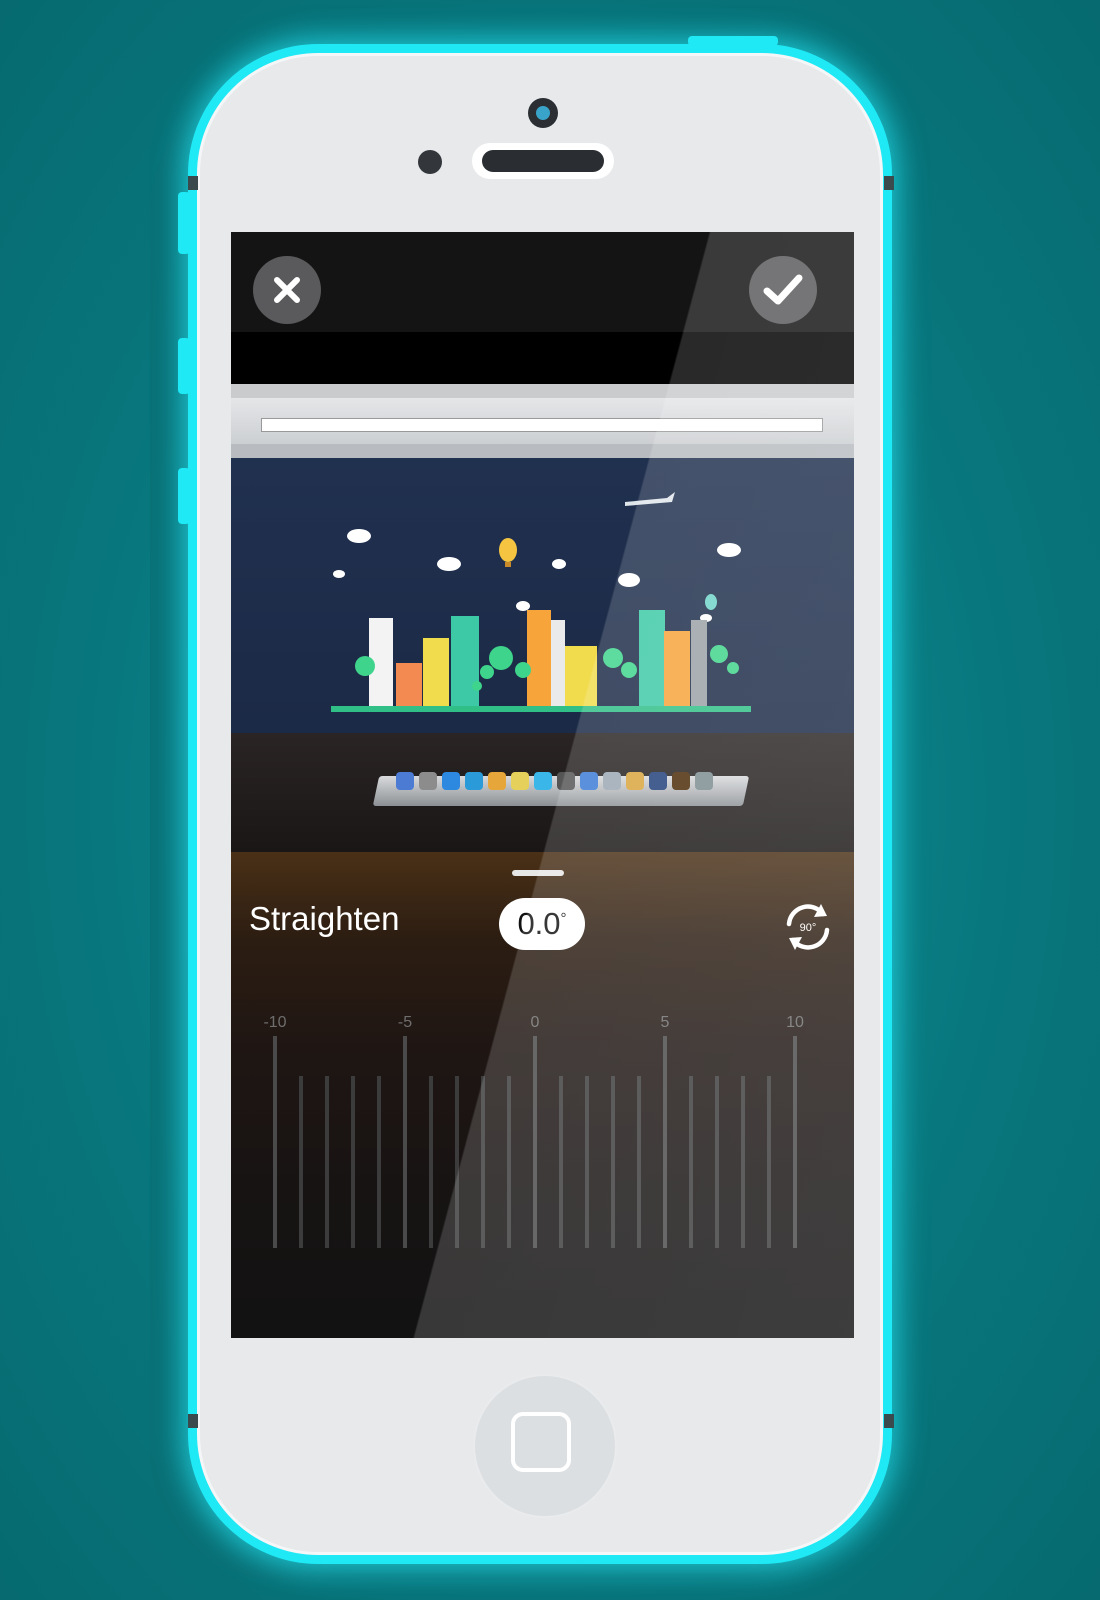  Describe the element at coordinates (543, 161) in the screenshot. I see `earpiece-speaker` at that location.